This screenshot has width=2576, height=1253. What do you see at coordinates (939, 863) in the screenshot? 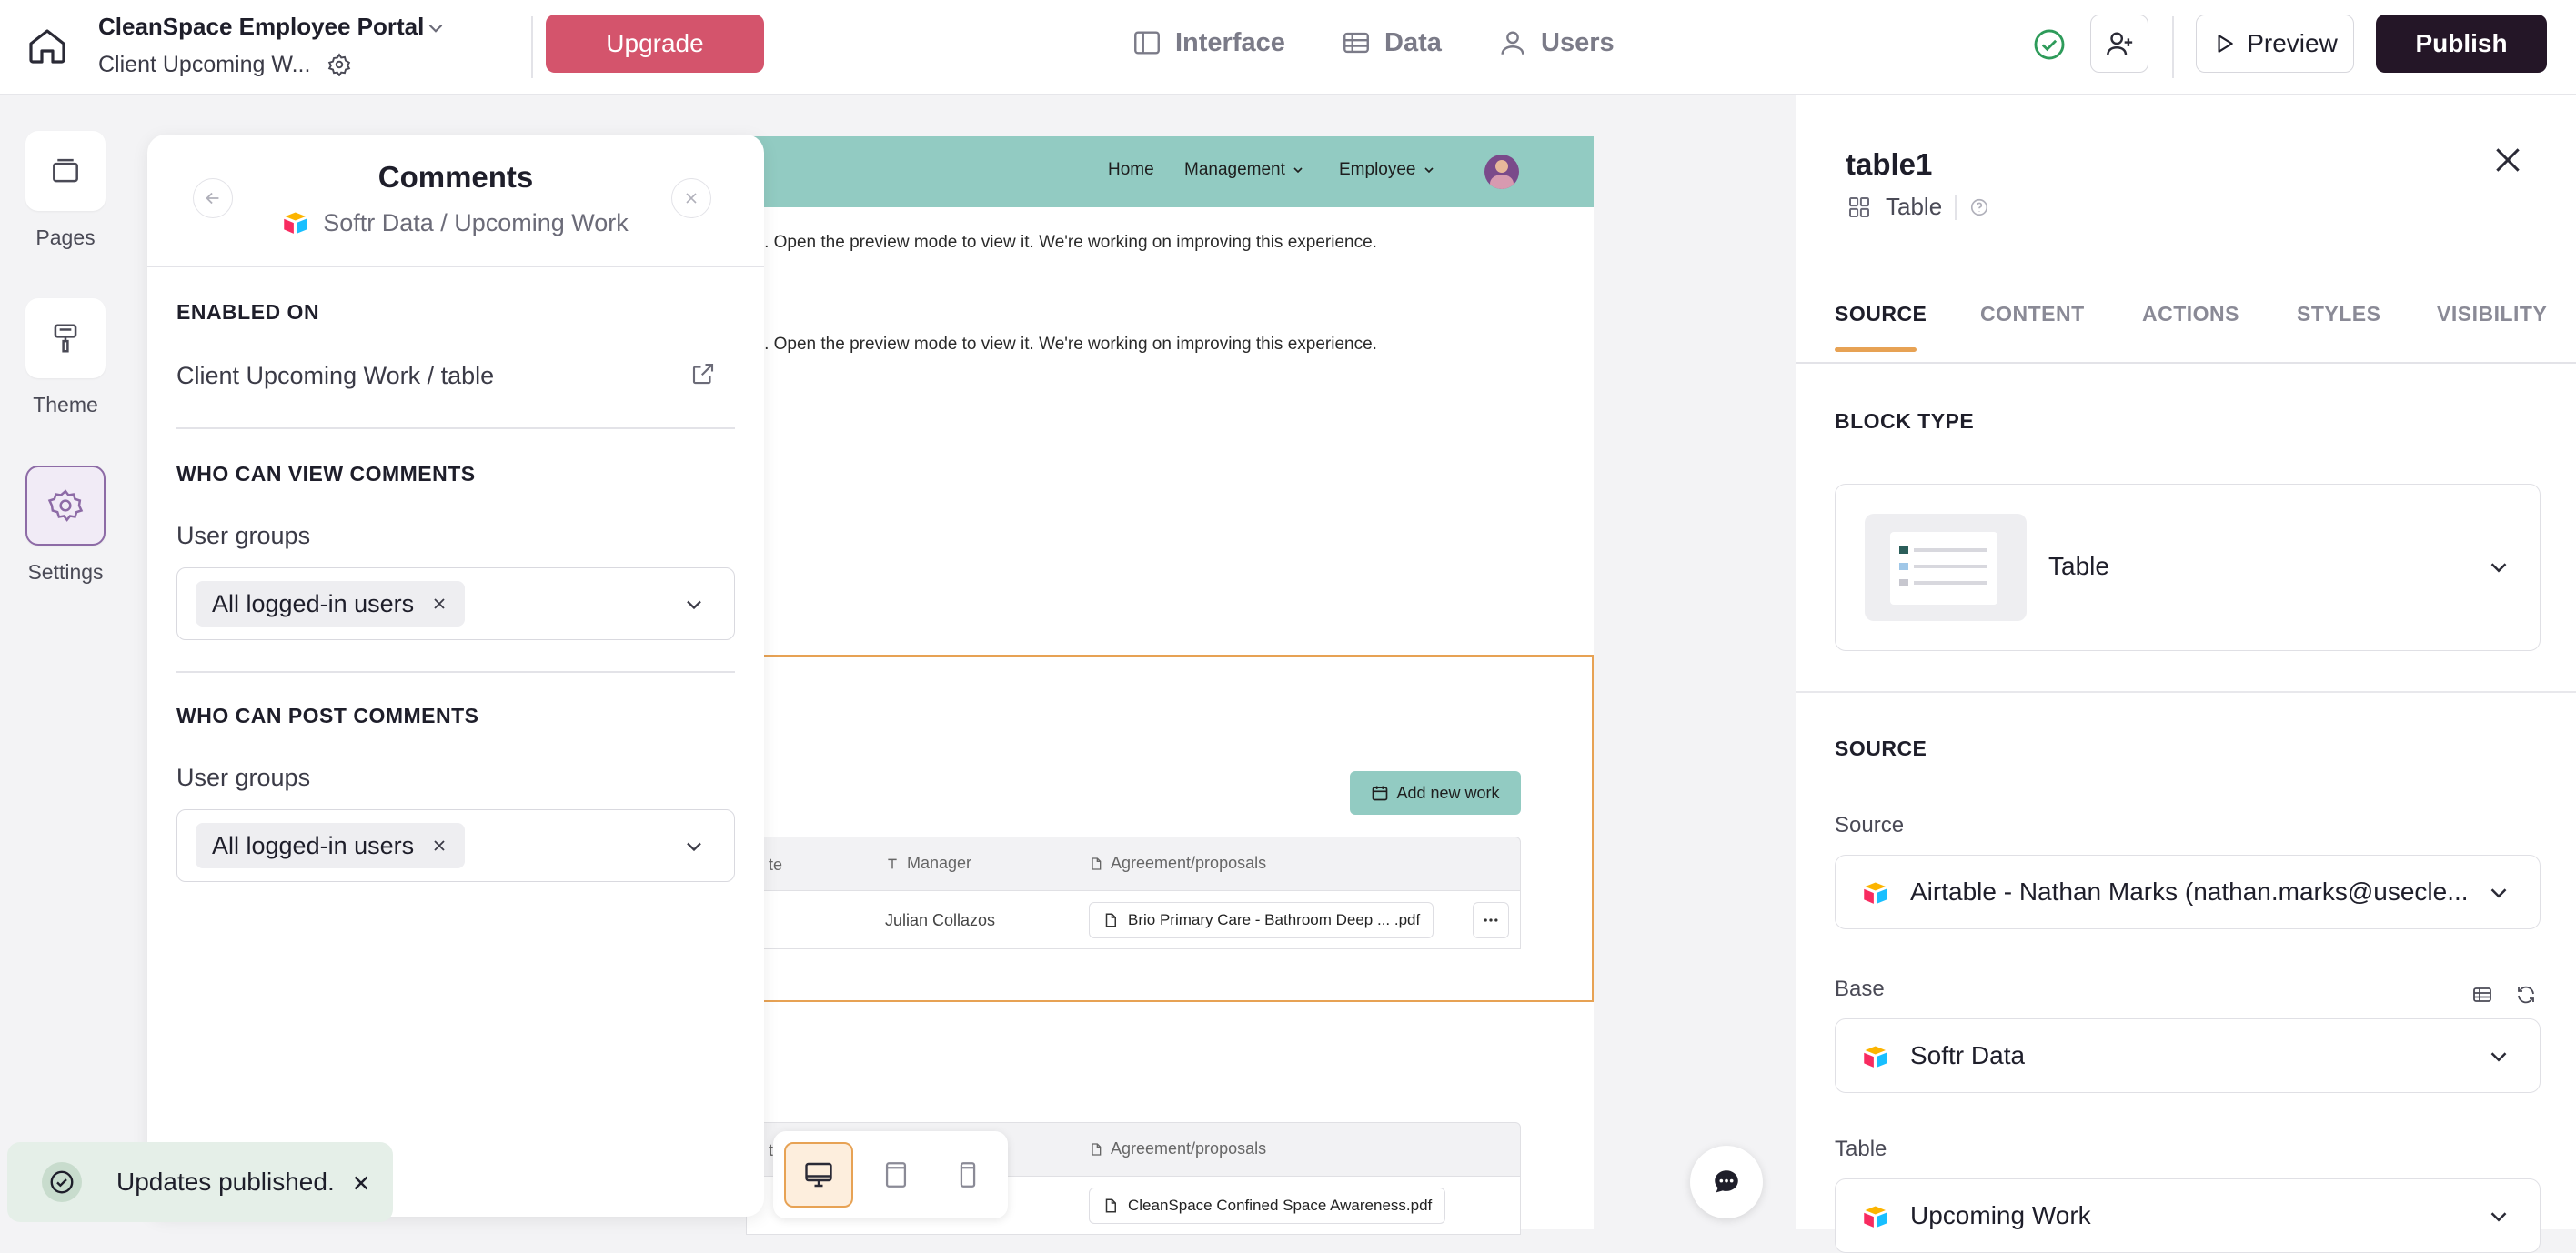
I see `col-manager-label: Manager` at bounding box center [939, 863].